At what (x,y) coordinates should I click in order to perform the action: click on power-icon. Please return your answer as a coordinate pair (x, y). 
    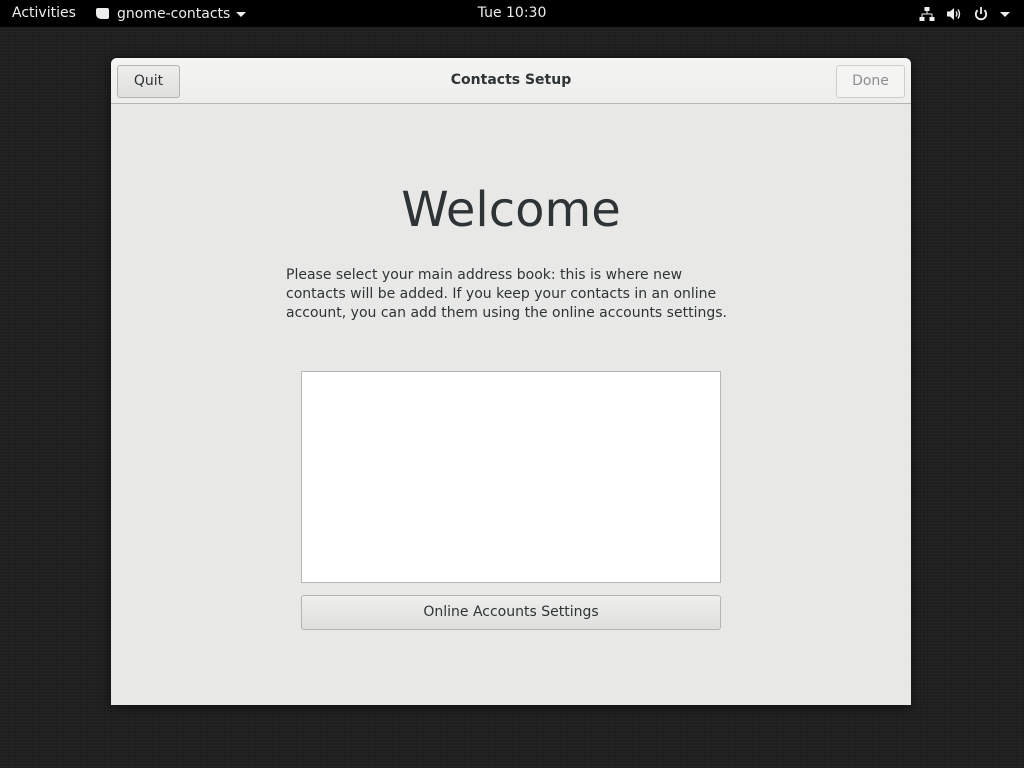
    Looking at the image, I should click on (981, 14).